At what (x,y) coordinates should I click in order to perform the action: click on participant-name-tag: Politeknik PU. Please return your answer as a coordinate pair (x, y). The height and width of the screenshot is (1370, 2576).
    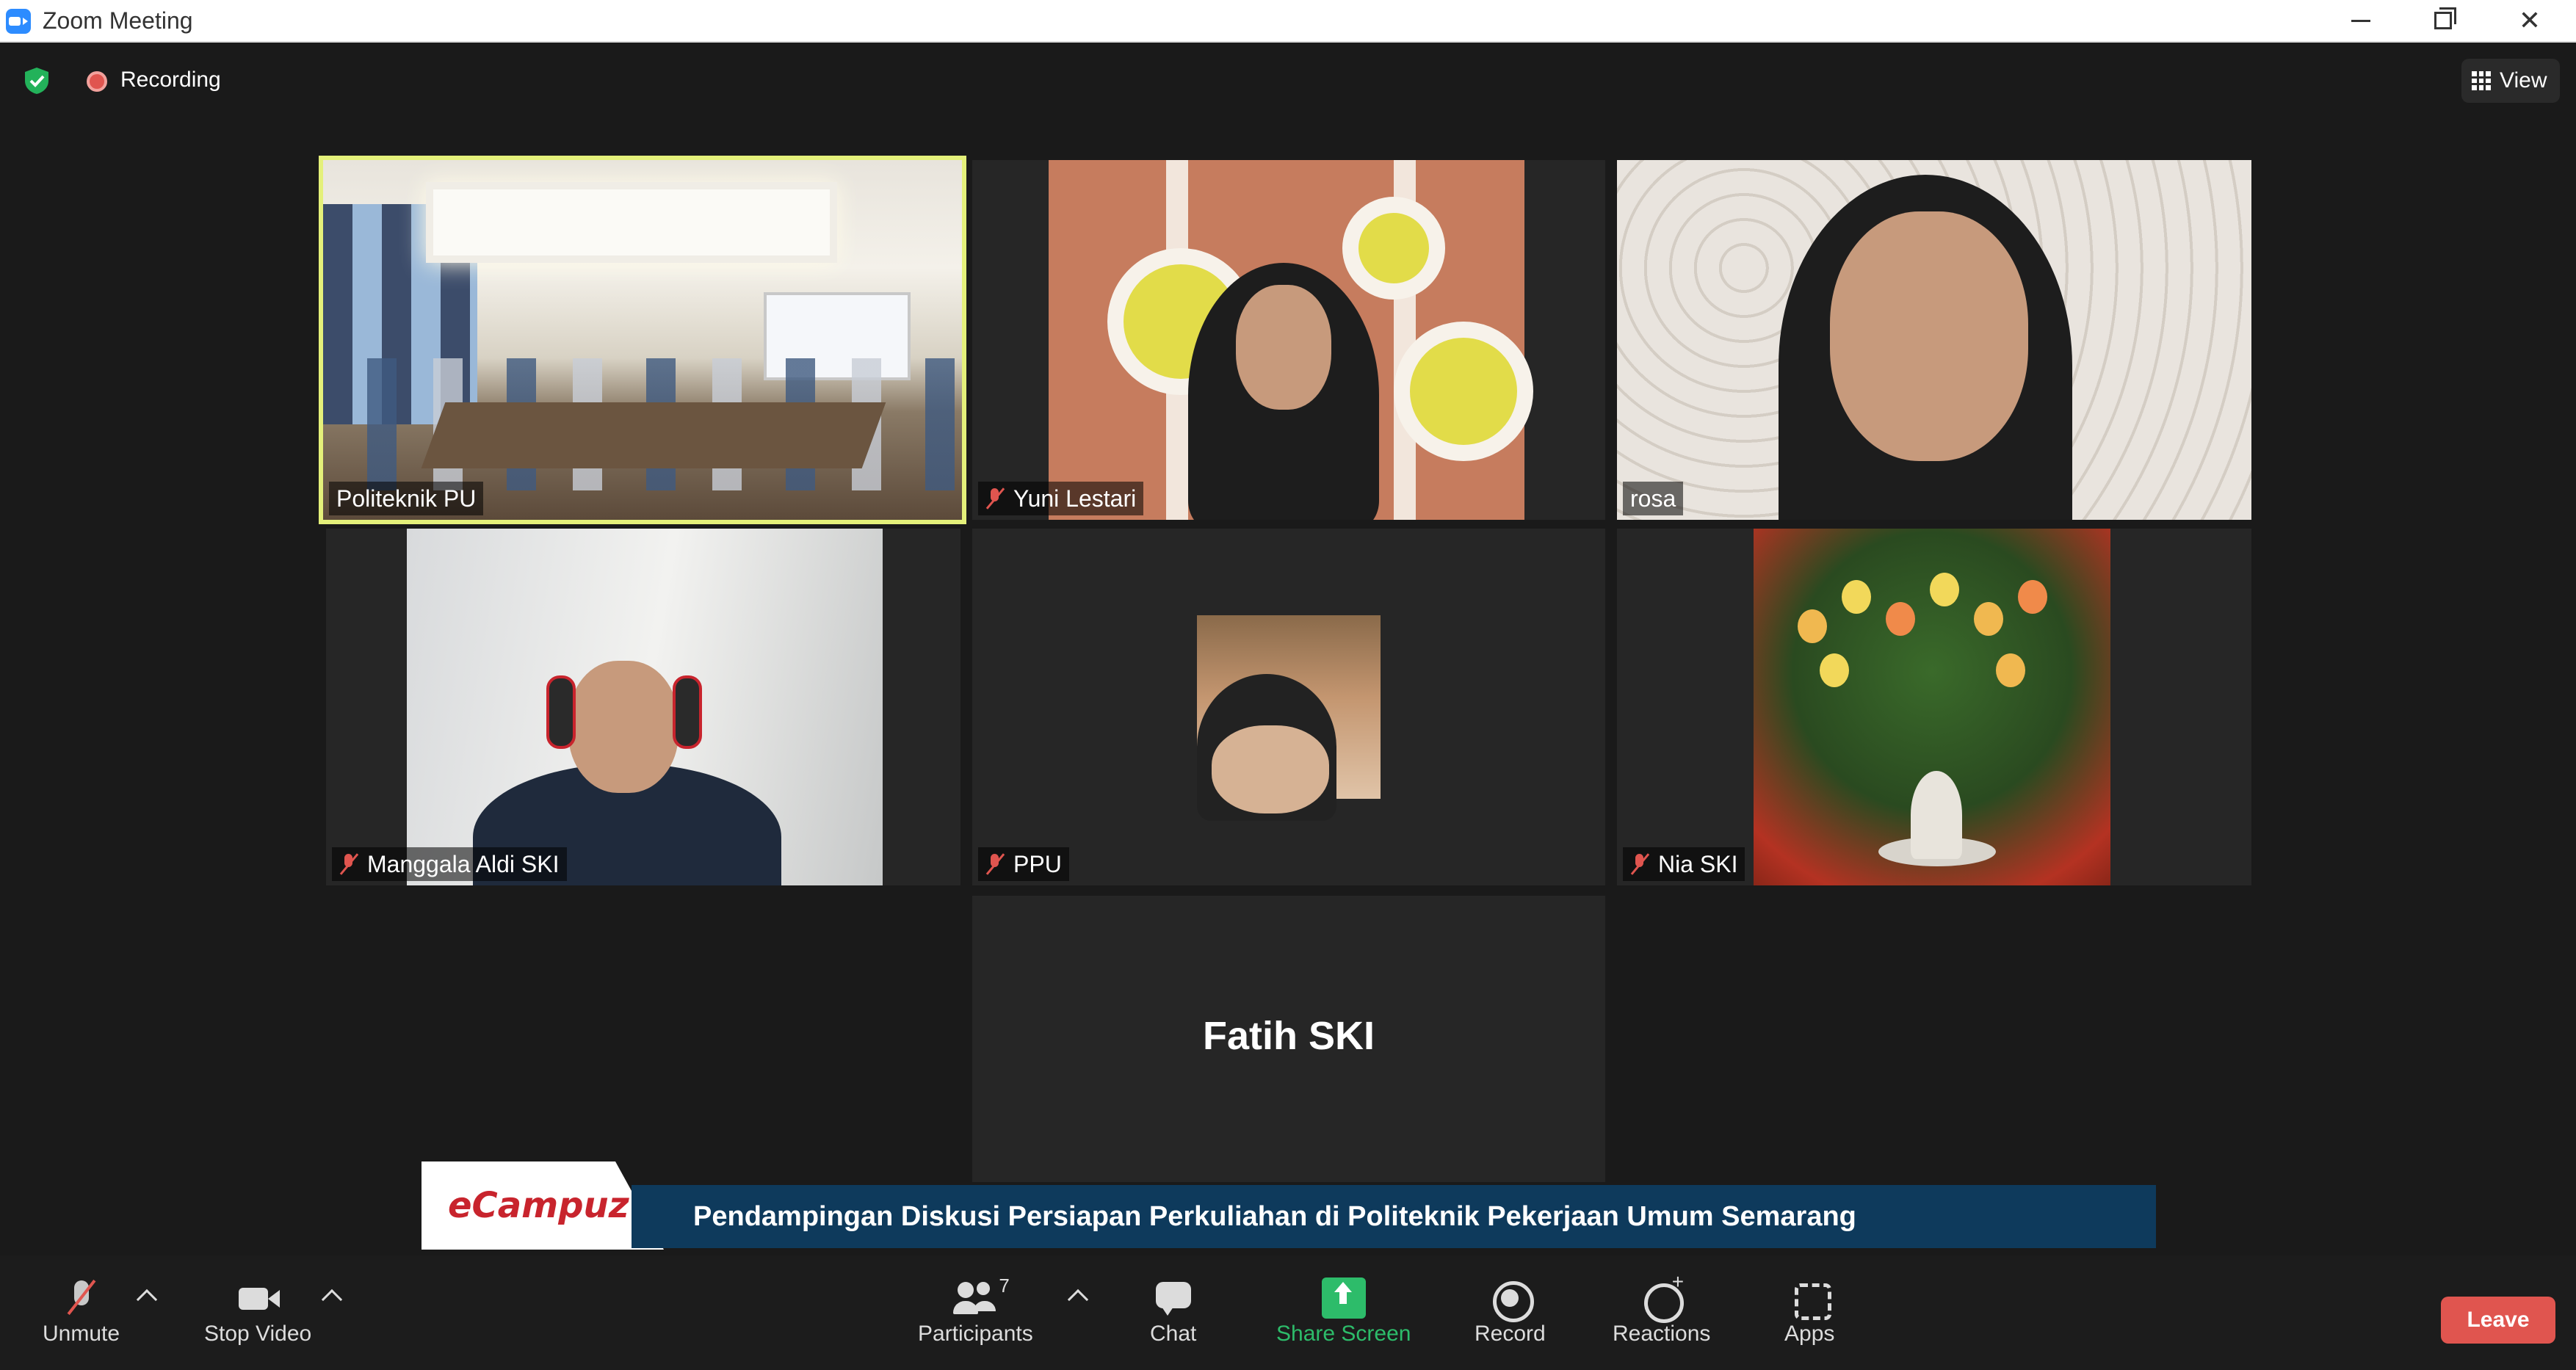
    Looking at the image, I should click on (406, 498).